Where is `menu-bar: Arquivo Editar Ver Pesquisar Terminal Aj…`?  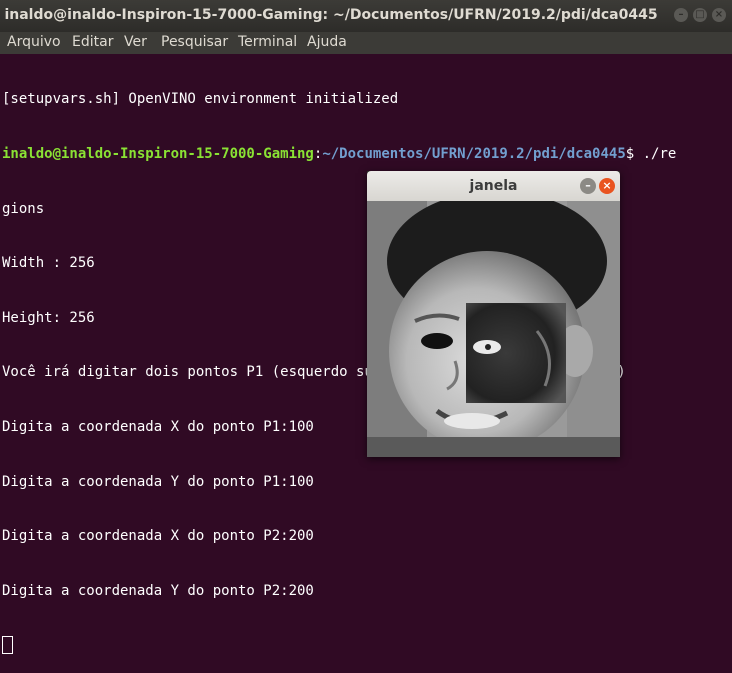
menu-bar: Arquivo Editar Ver Pesquisar Terminal Aj… is located at coordinates (366, 43).